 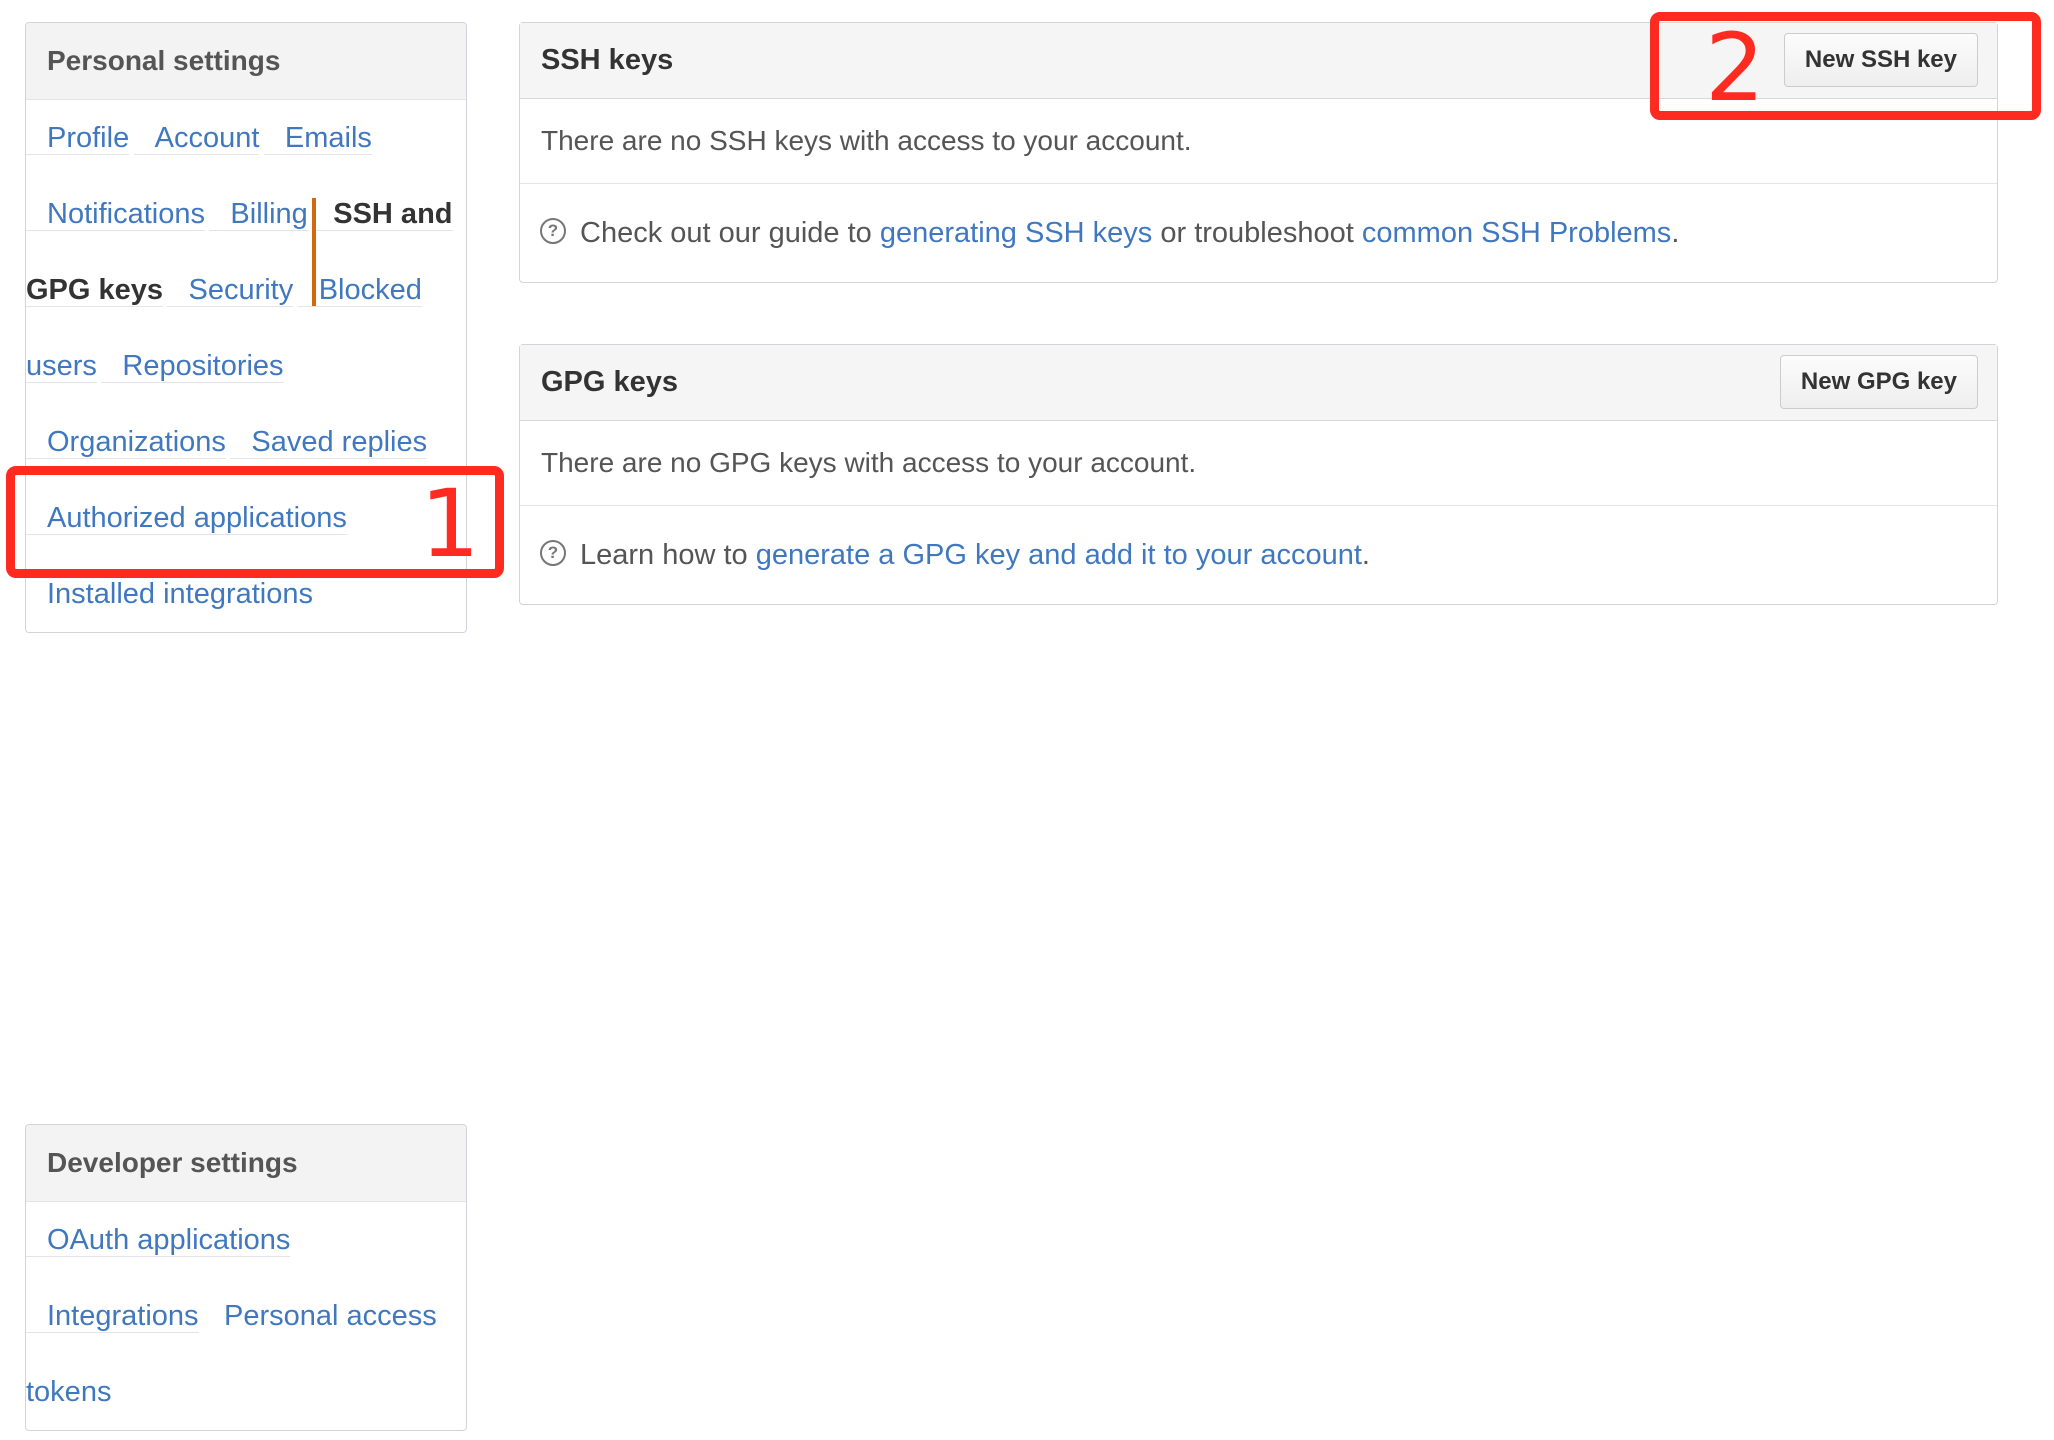 What do you see at coordinates (610, 382) in the screenshot?
I see `gpg-keys-title: GPG keys` at bounding box center [610, 382].